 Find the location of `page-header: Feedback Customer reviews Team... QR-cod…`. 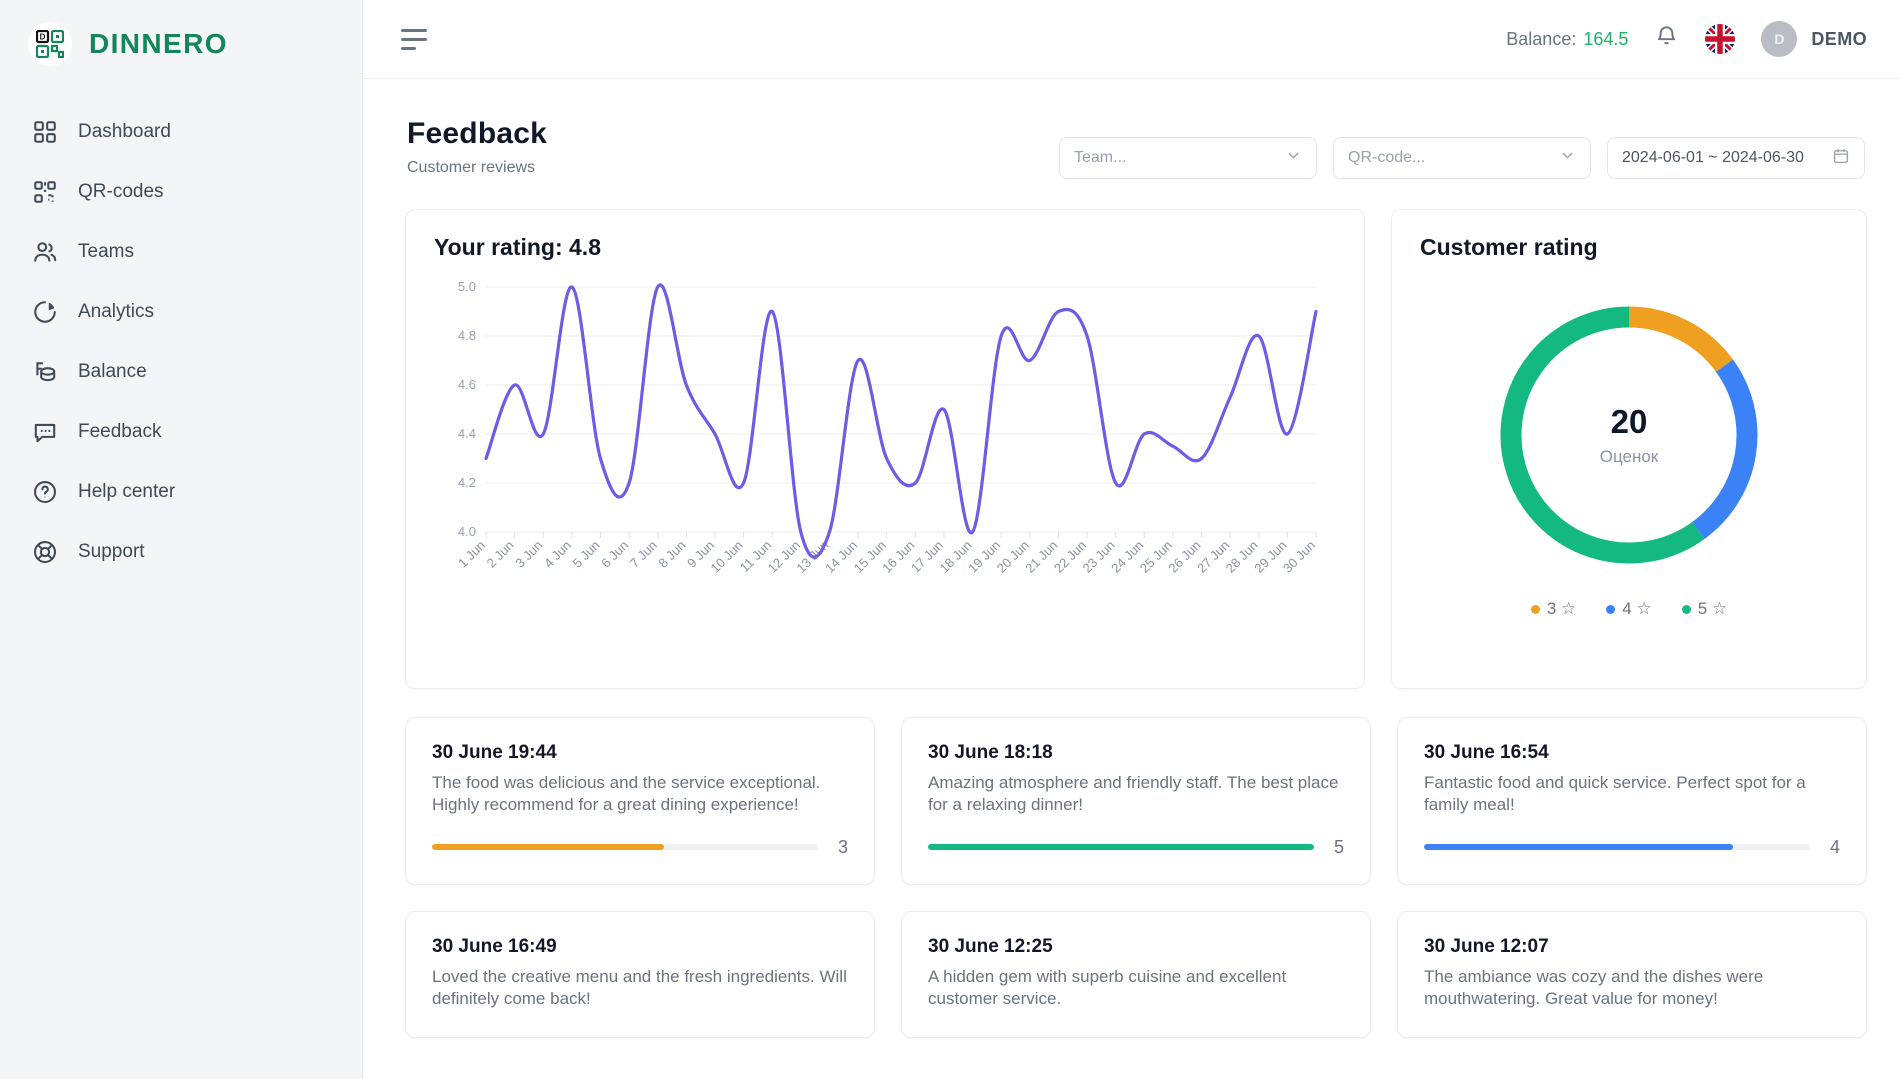

page-header: Feedback Customer reviews Team... QR-cod… is located at coordinates (1136, 129).